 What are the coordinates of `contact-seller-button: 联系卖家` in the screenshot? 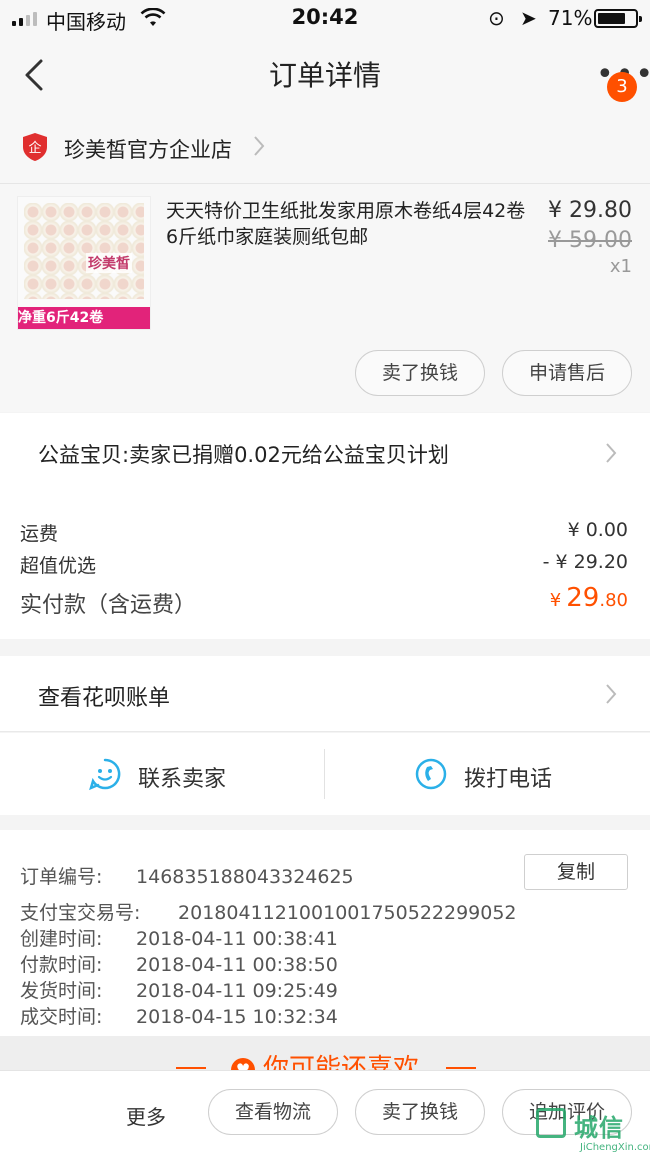 It's located at (188, 775).